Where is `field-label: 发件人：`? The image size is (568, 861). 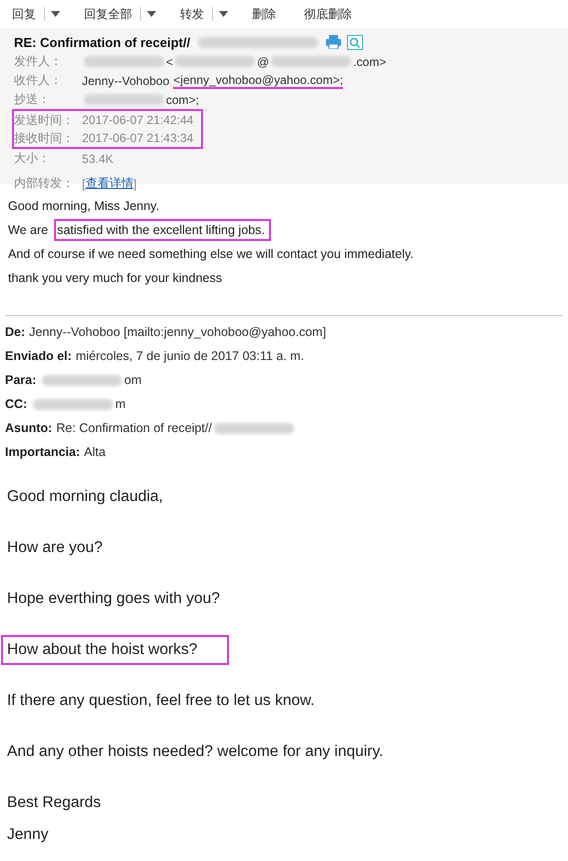
field-label: 发件人： is located at coordinates (38, 61).